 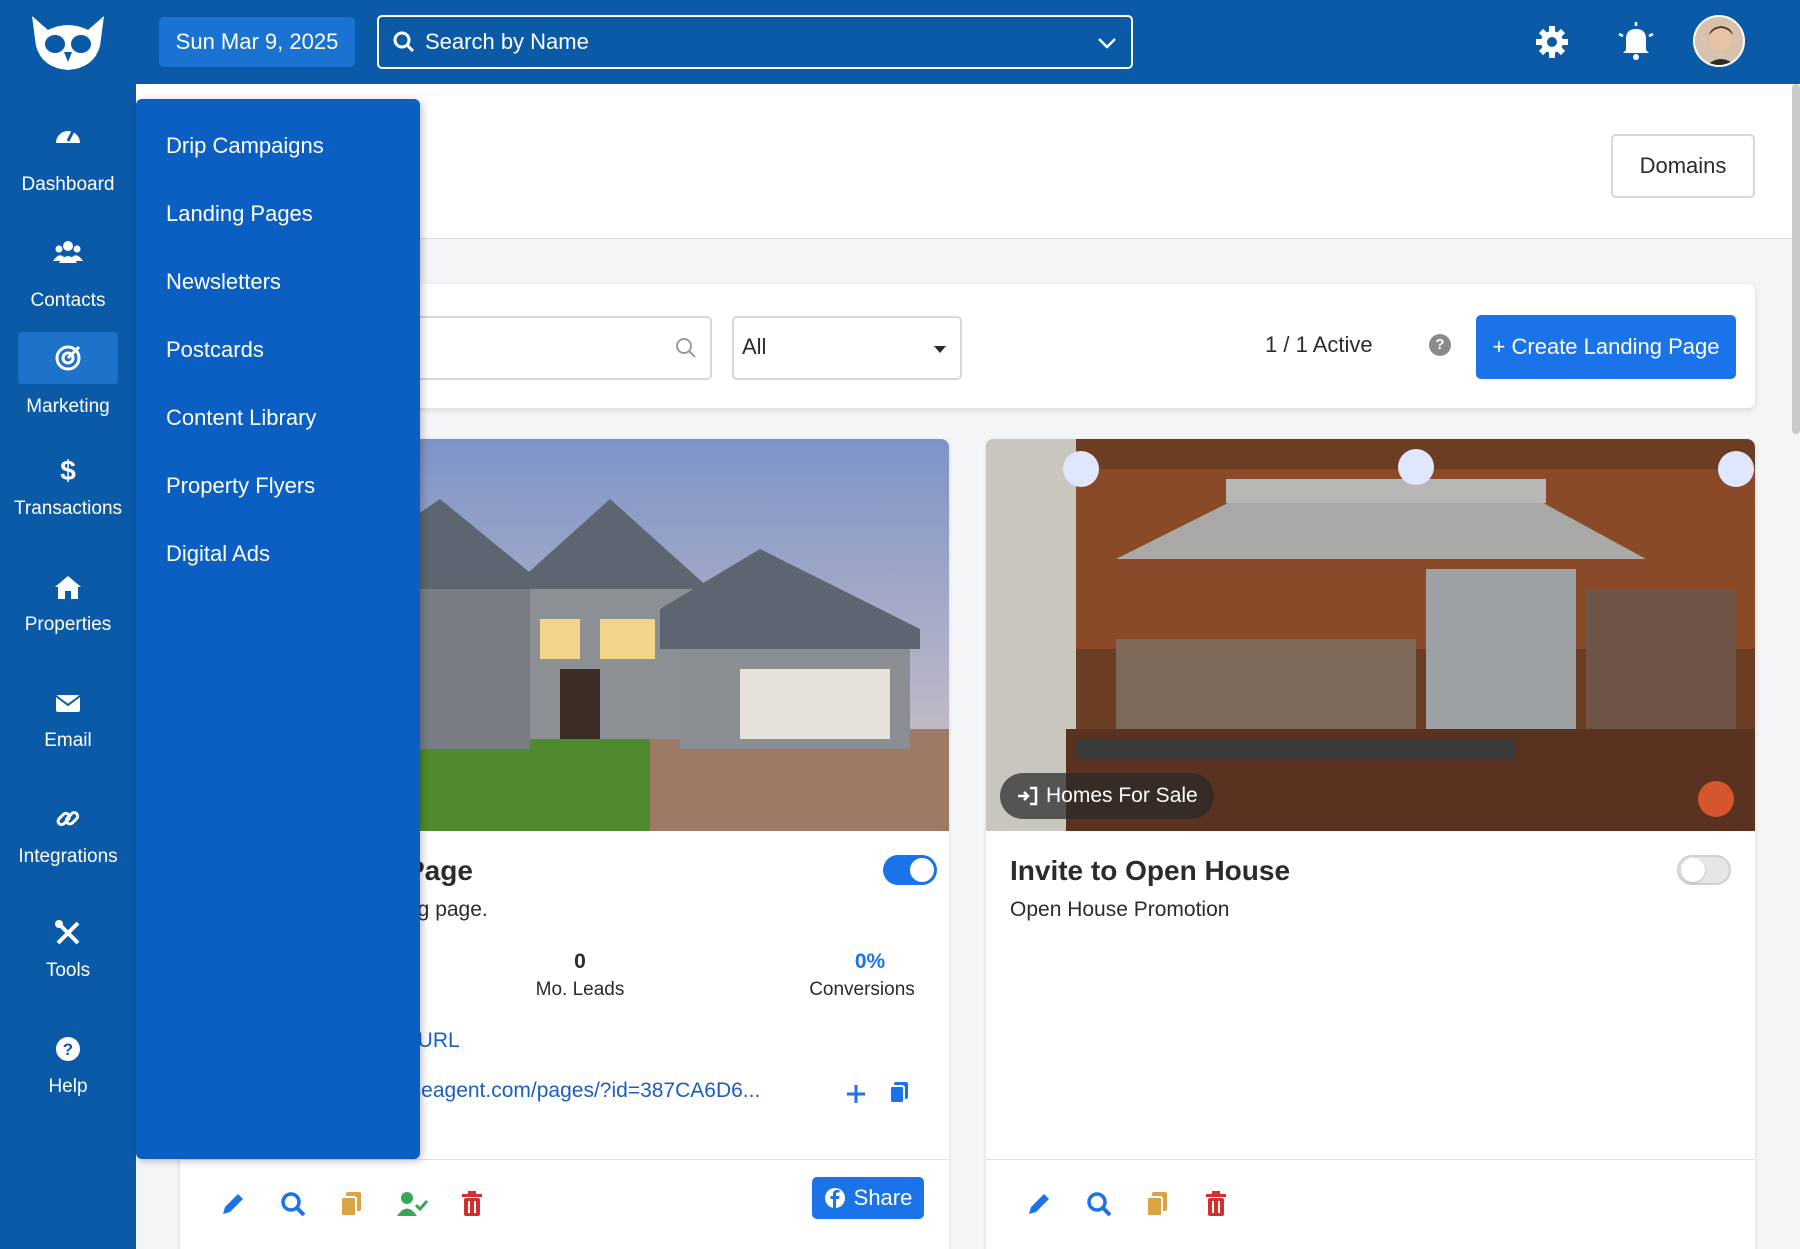 What do you see at coordinates (1107, 43) in the screenshot?
I see `chevron-down-icon` at bounding box center [1107, 43].